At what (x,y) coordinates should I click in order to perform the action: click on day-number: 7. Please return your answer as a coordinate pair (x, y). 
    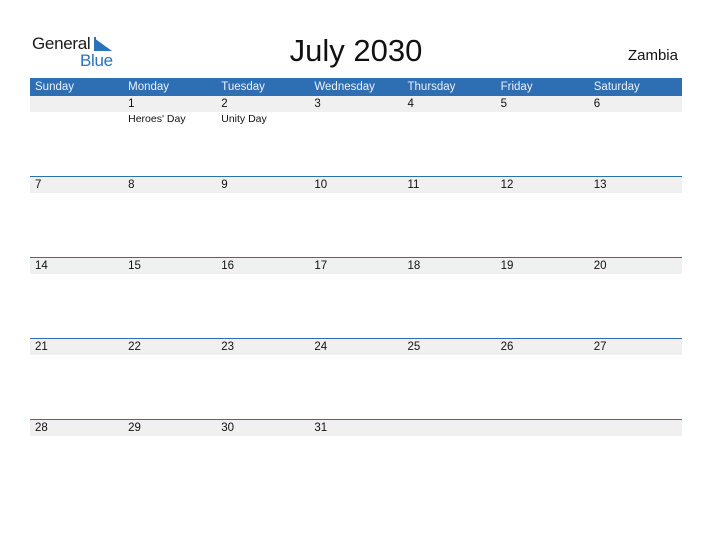
    Looking at the image, I should click on (38, 185).